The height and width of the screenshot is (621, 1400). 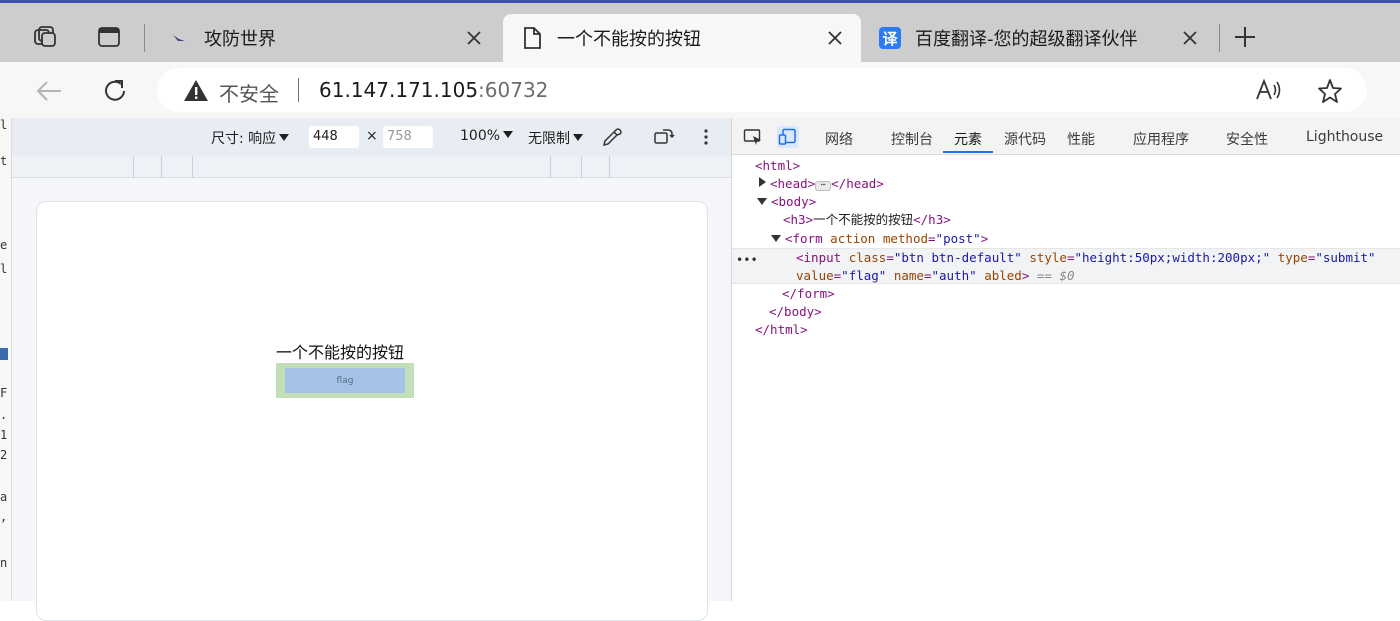 I want to click on tab-elements: 元素, so click(x=968, y=139).